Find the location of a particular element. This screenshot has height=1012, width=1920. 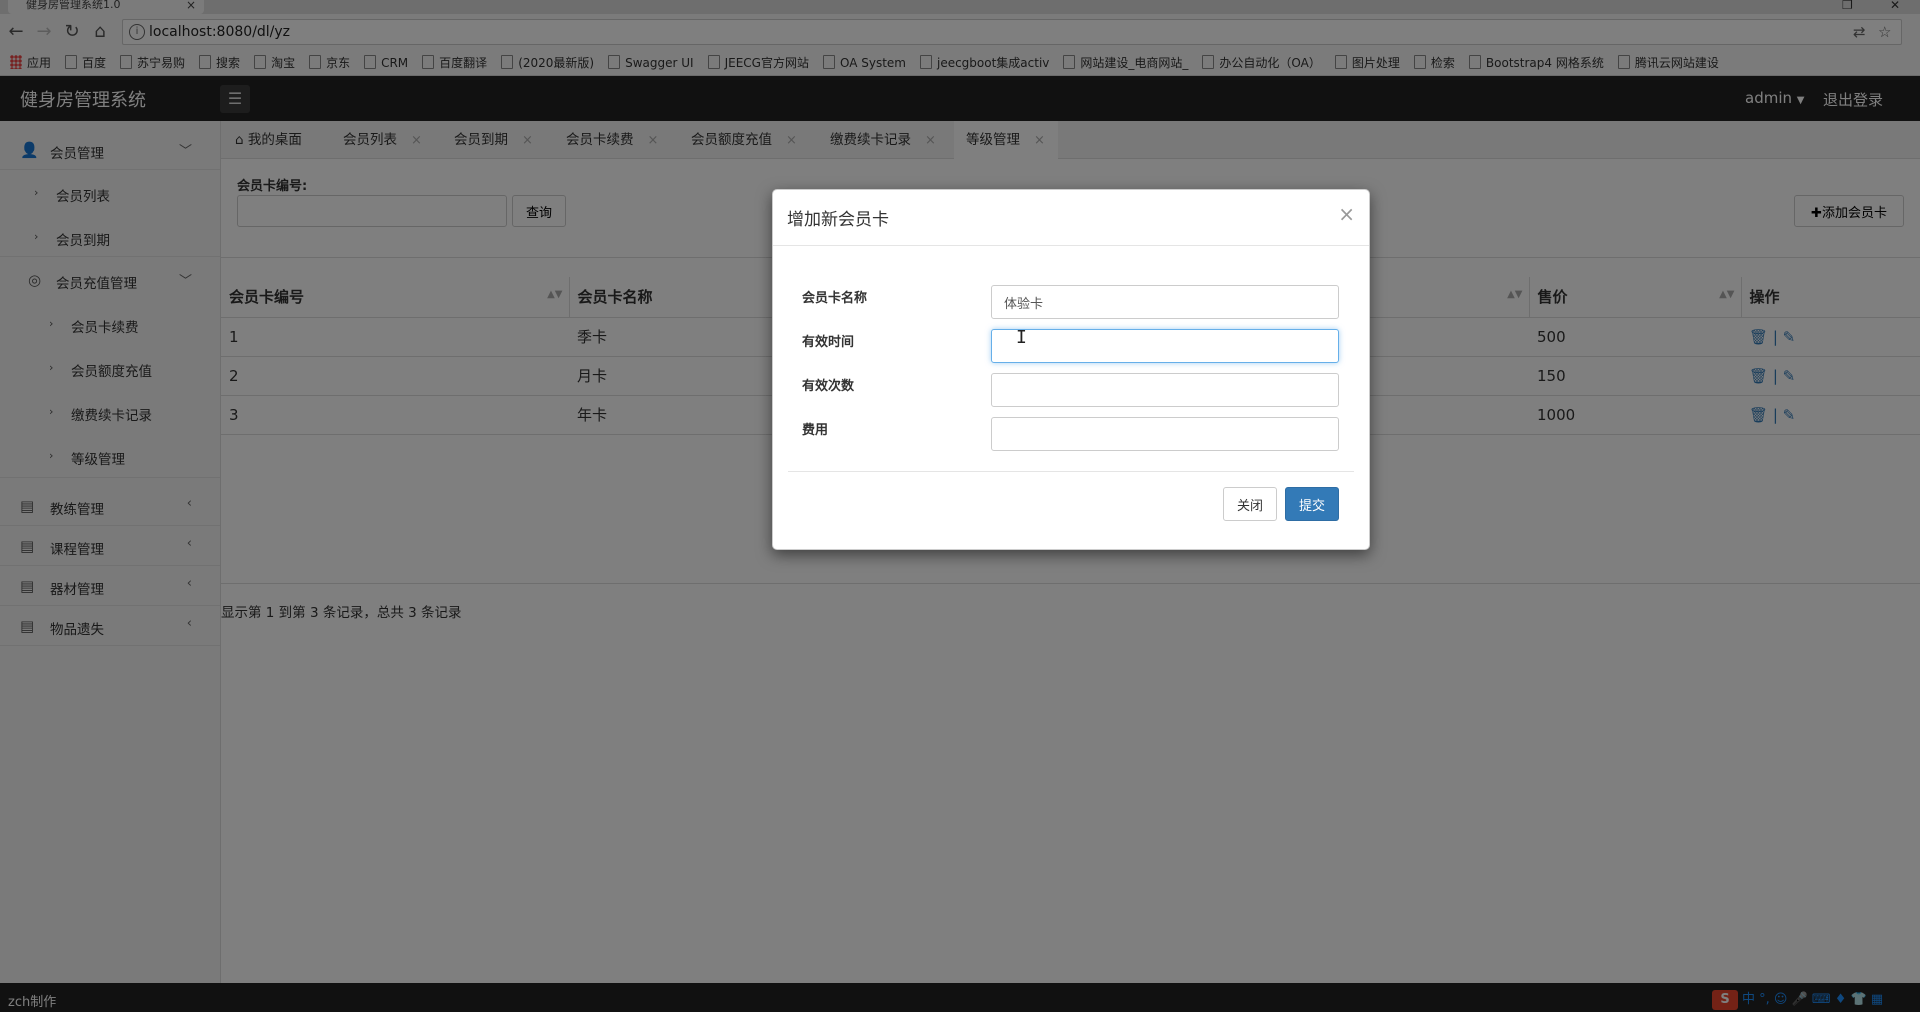

submit-button: 提交 is located at coordinates (1312, 504).